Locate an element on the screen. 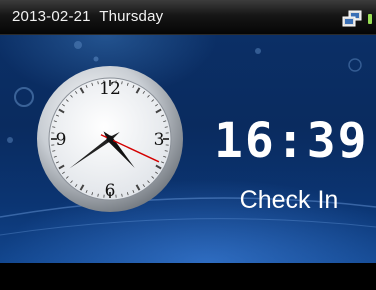 This screenshot has height=290, width=376. date-label: 2013-02-21 Thursday is located at coordinates (88, 16).